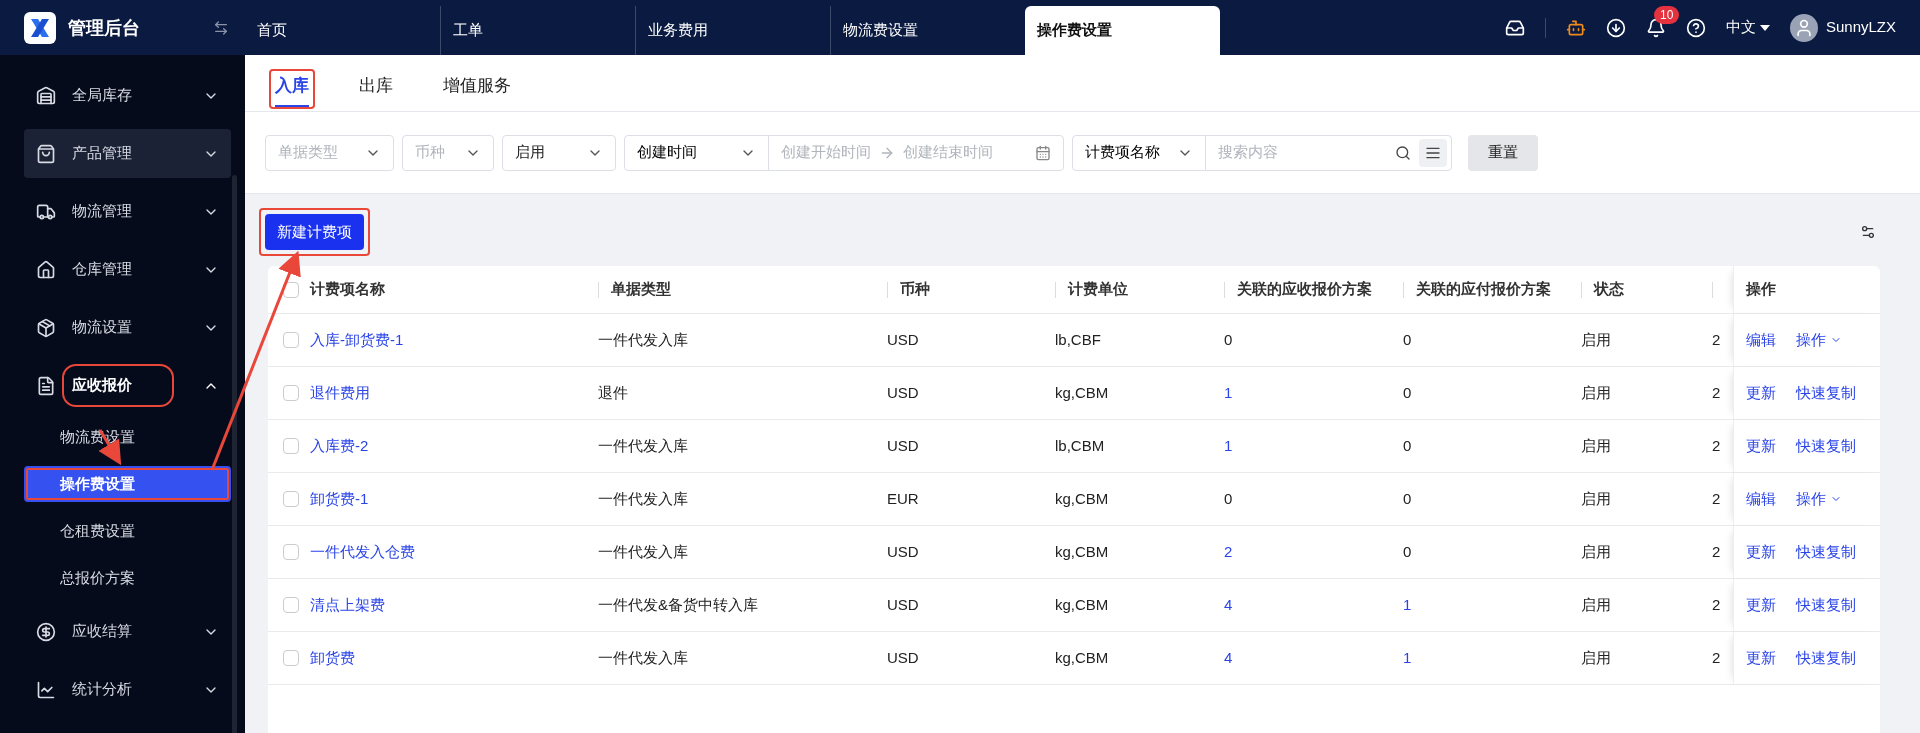  Describe the element at coordinates (1868, 232) in the screenshot. I see `column-settings-icon` at that location.